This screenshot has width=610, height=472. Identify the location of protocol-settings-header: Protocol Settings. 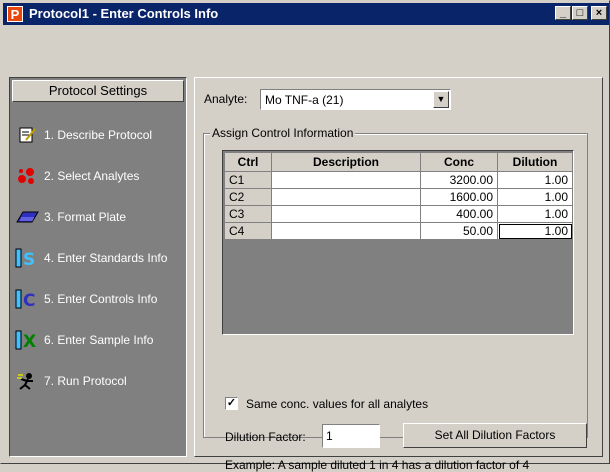
(98, 91).